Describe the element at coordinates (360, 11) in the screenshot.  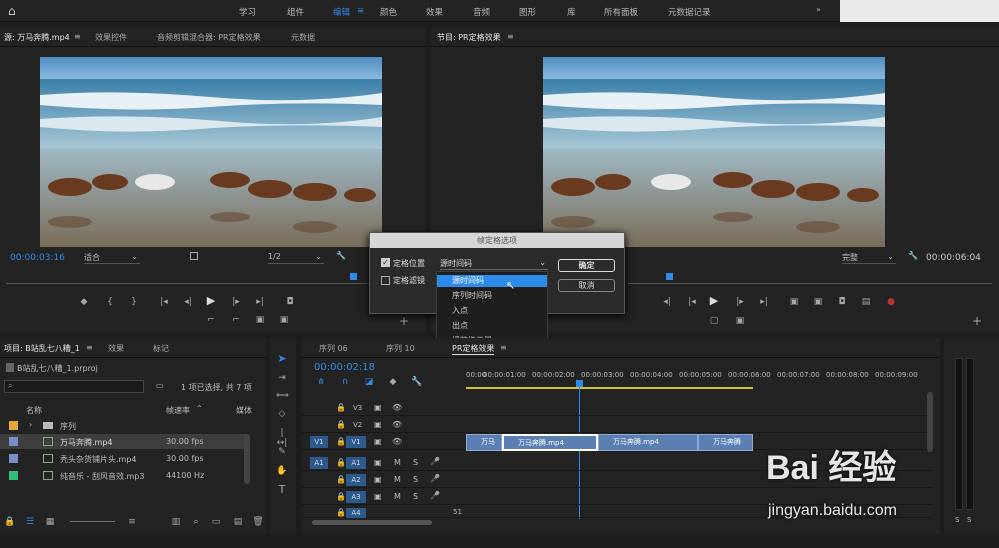
I see `ws-menu-icon: ≡` at that location.